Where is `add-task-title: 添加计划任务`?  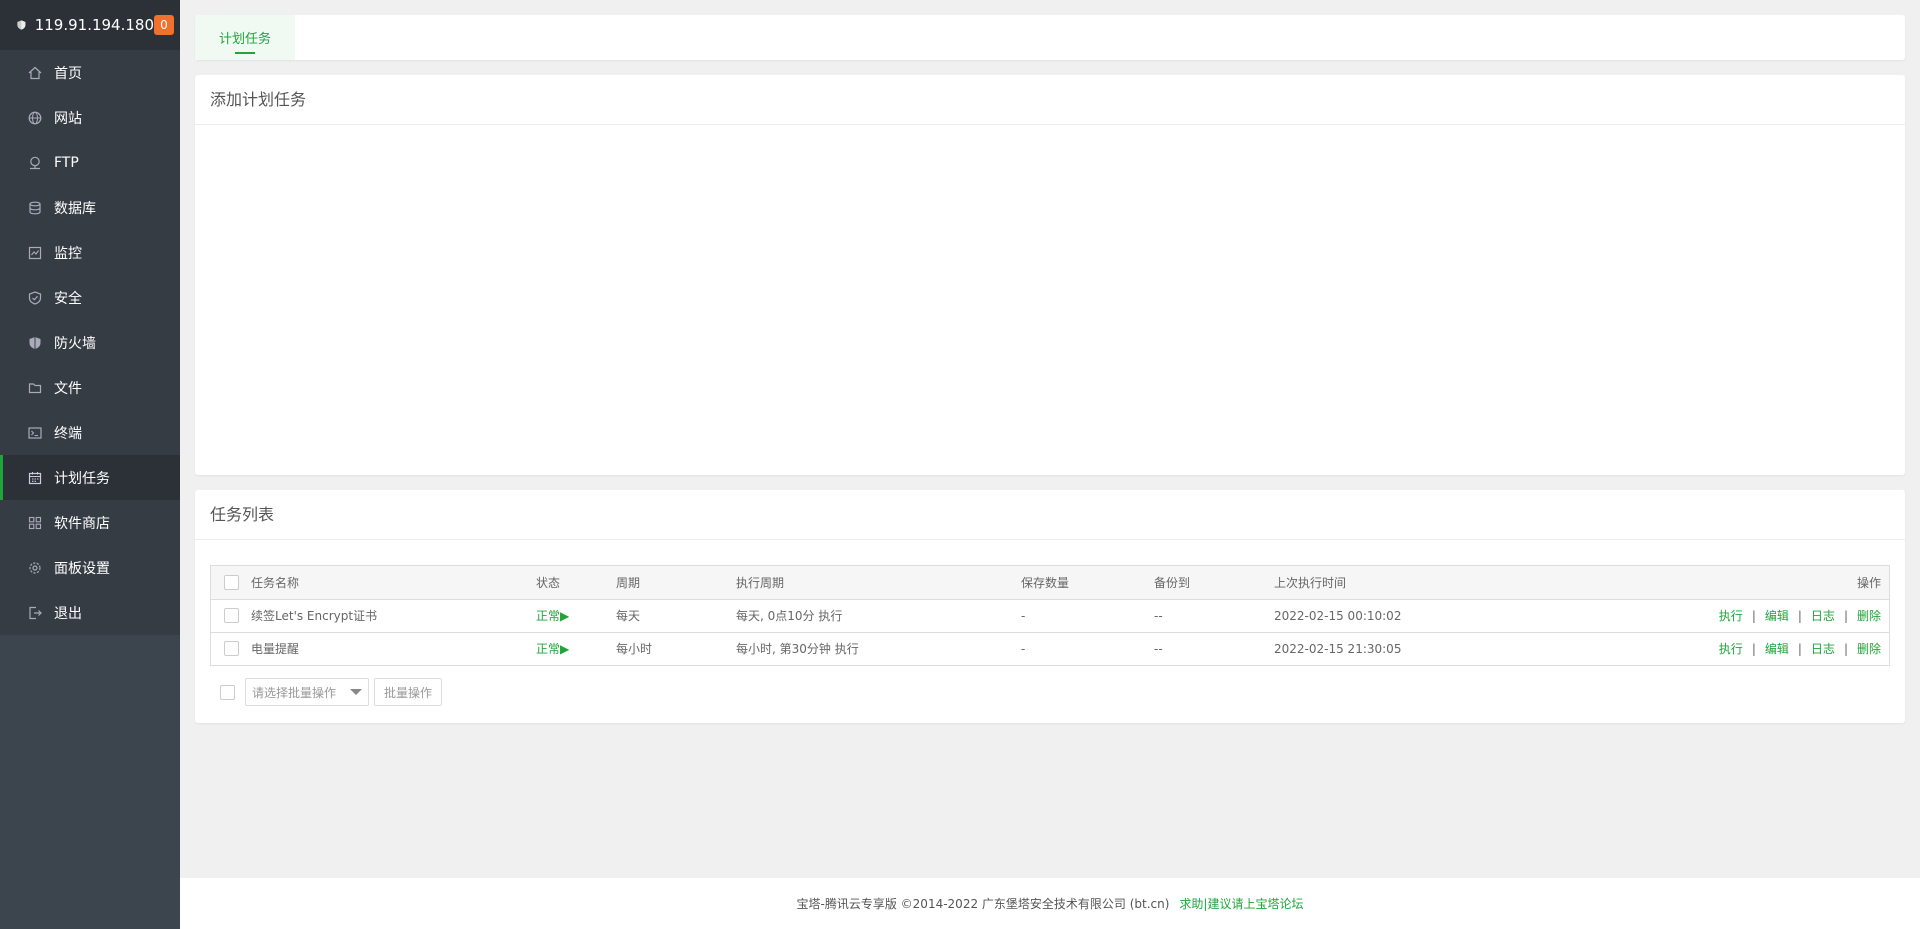
add-task-title: 添加计划任务 is located at coordinates (1050, 100).